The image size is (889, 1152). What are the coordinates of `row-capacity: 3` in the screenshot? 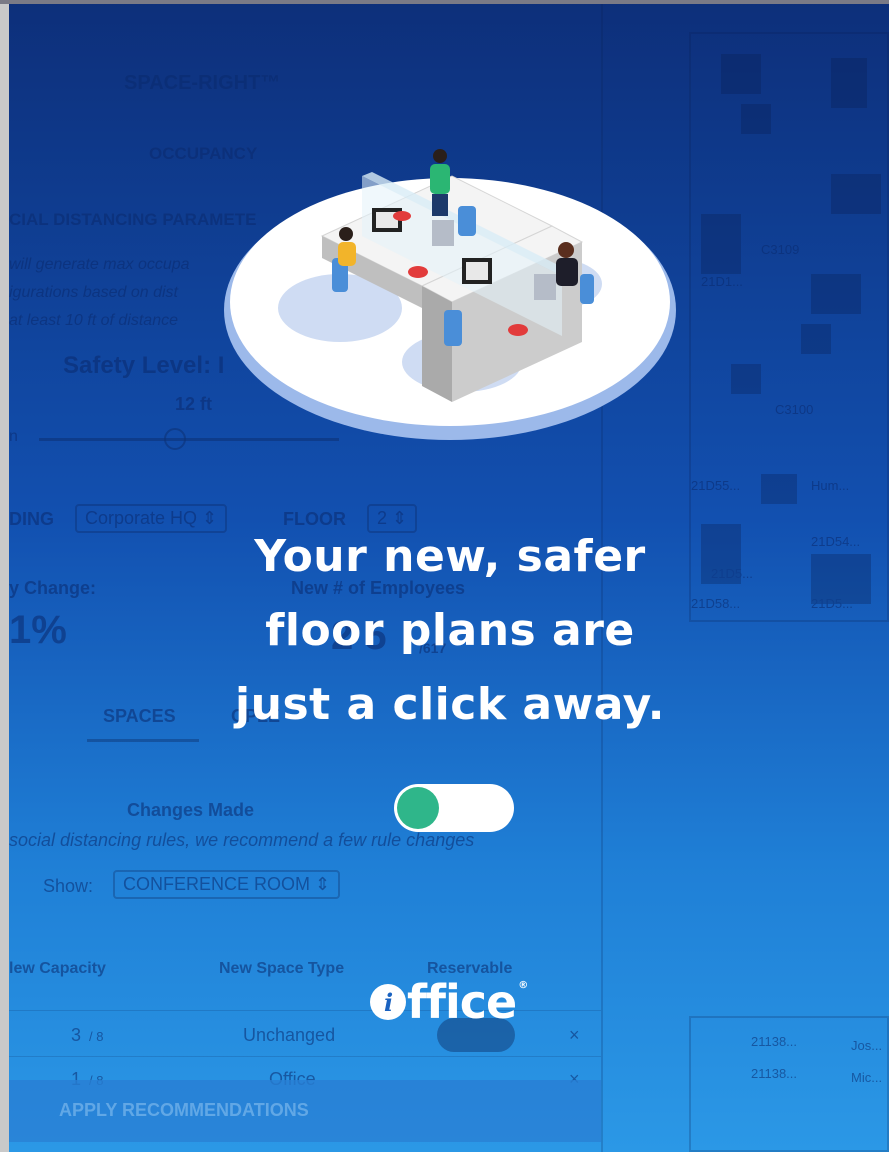 It's located at (76, 1035).